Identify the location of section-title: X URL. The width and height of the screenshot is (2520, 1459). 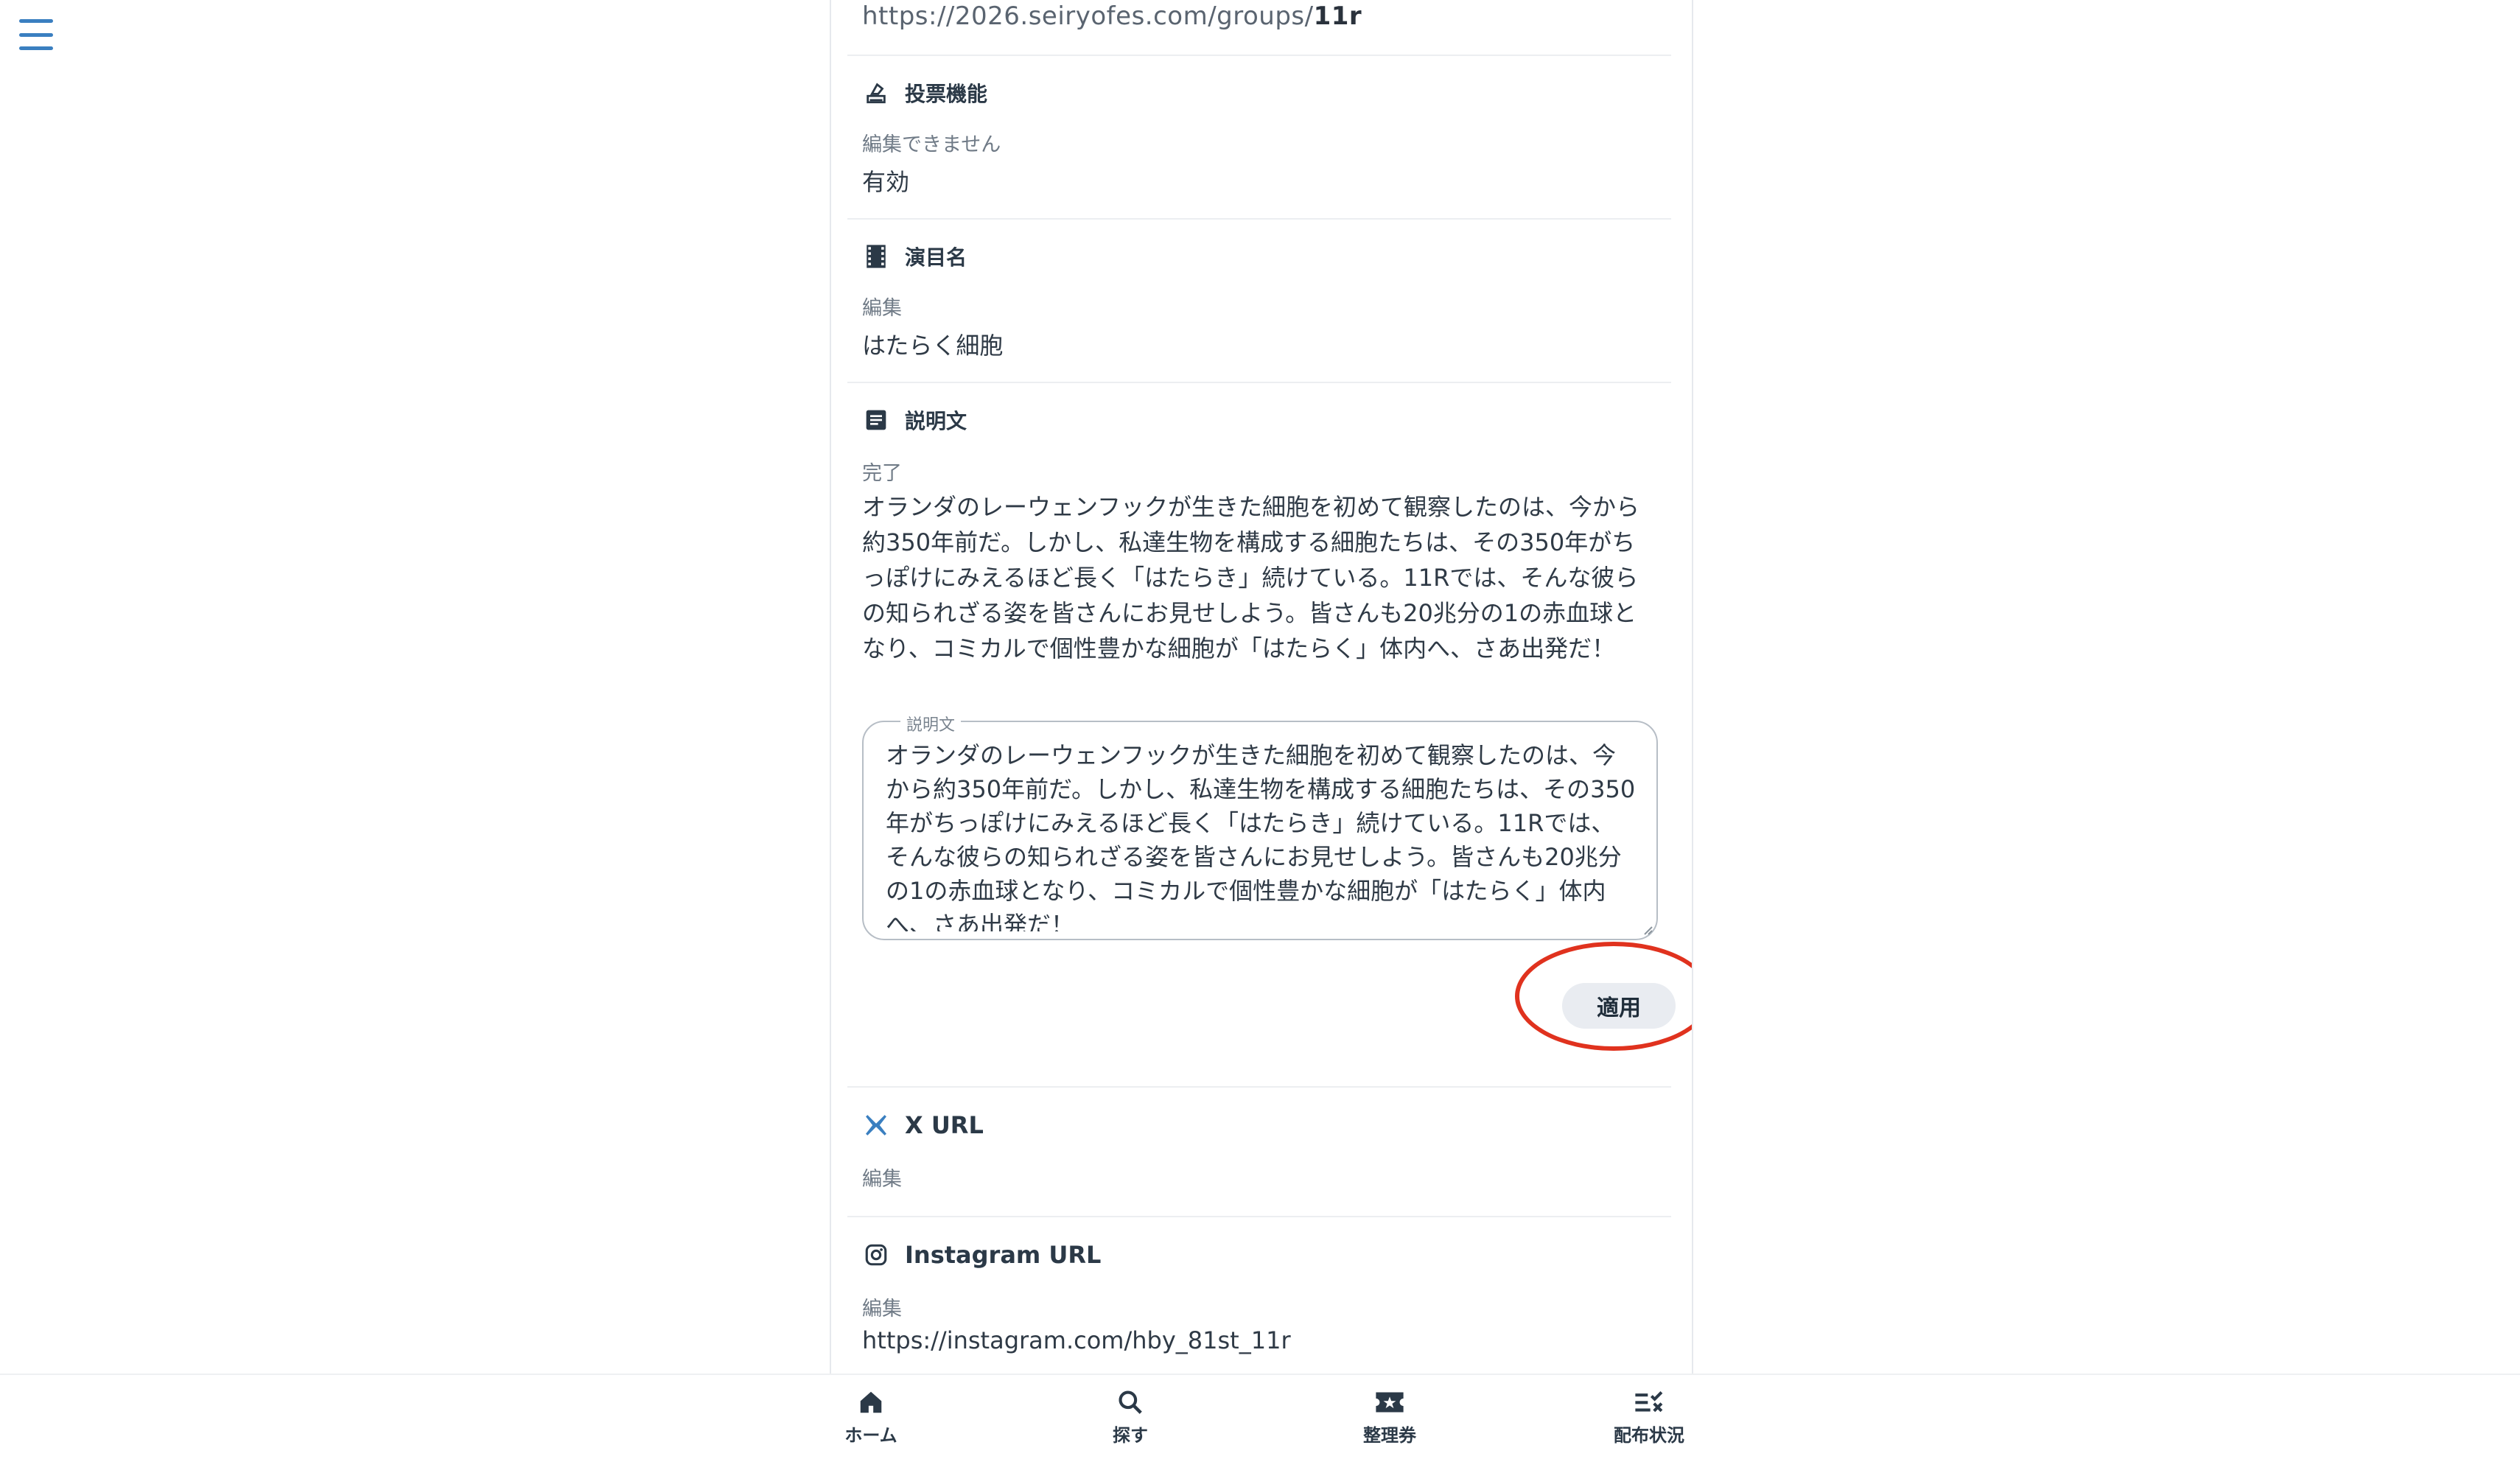
(944, 1125).